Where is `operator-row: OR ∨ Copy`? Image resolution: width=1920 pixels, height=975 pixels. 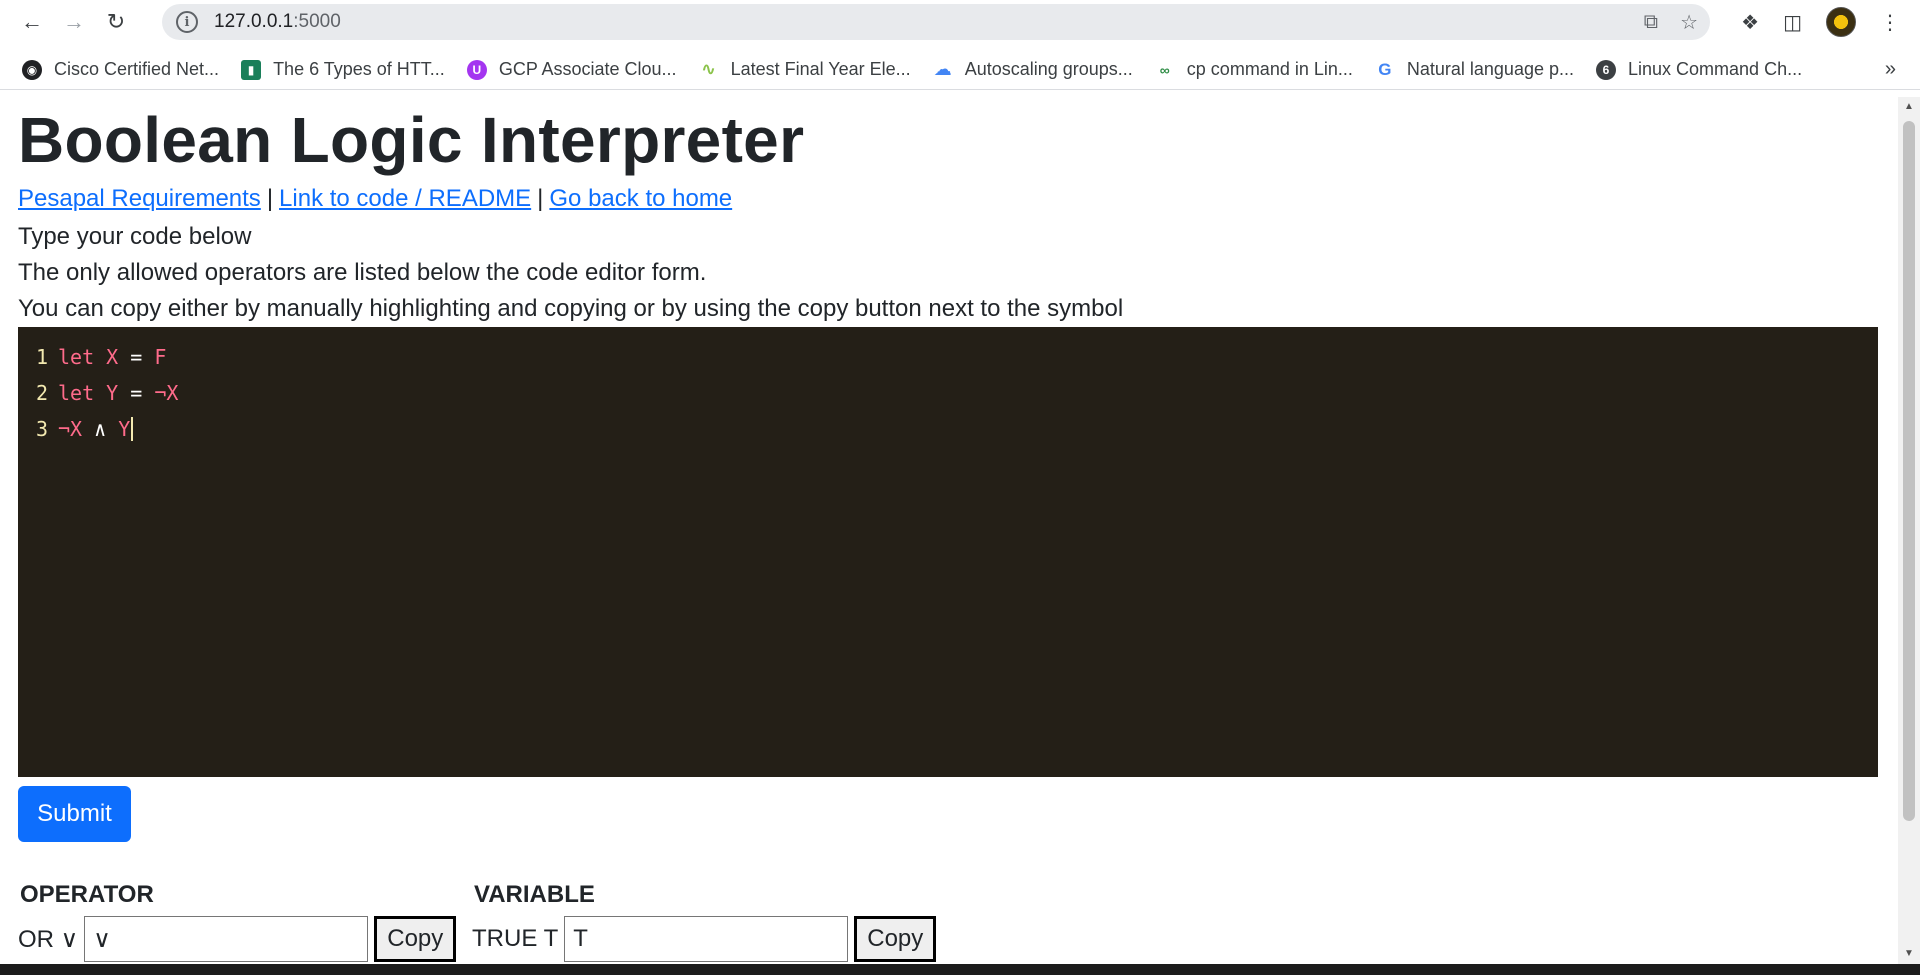
operator-row: OR ∨ Copy is located at coordinates (237, 939).